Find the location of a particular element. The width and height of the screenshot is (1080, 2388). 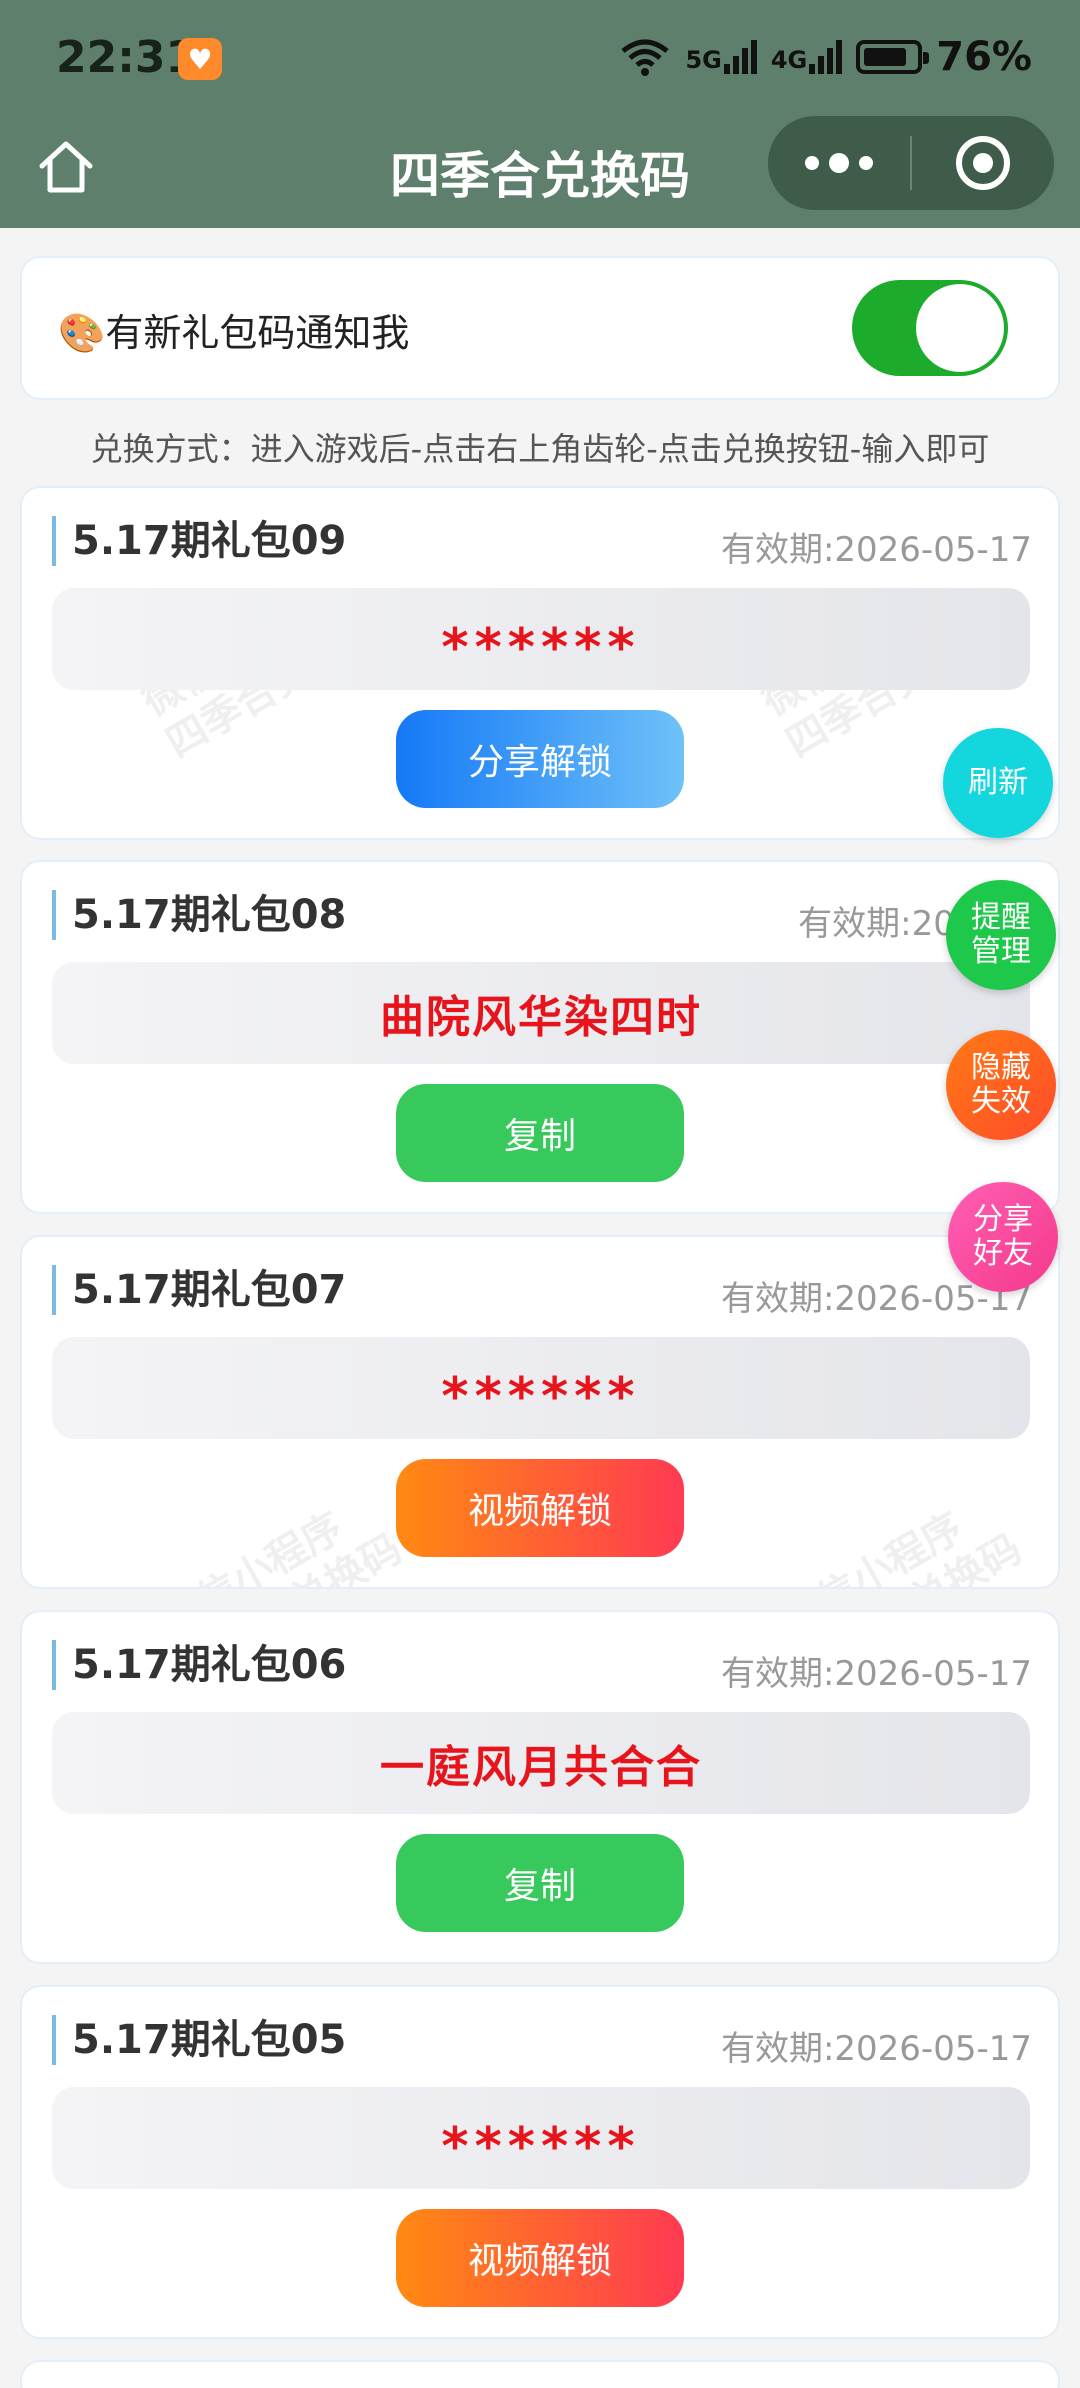

status-icons: 5G 4G 76% is located at coordinates (825, 57).